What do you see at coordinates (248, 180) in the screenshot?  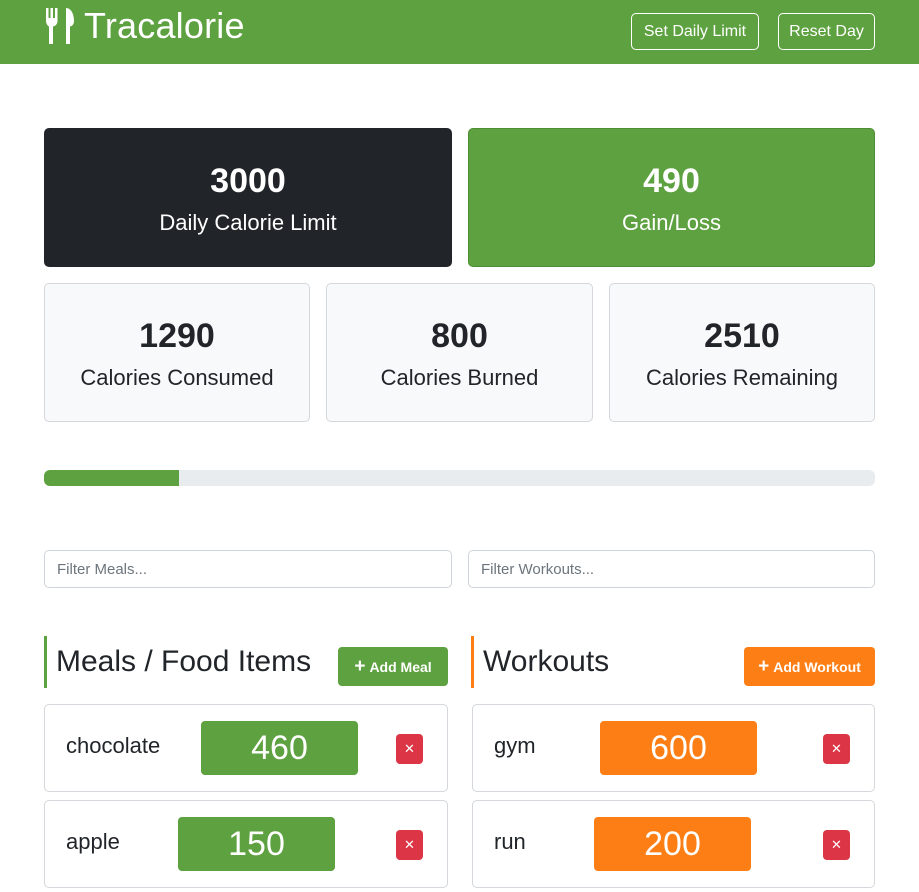 I see `daily-limit-value: 3000` at bounding box center [248, 180].